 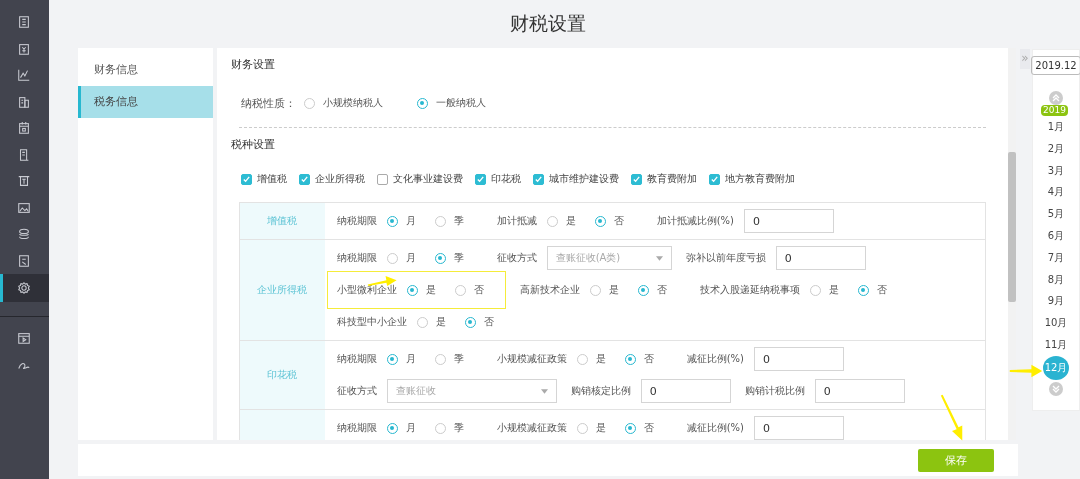 What do you see at coordinates (24, 260) in the screenshot?
I see `invoice-icon` at bounding box center [24, 260].